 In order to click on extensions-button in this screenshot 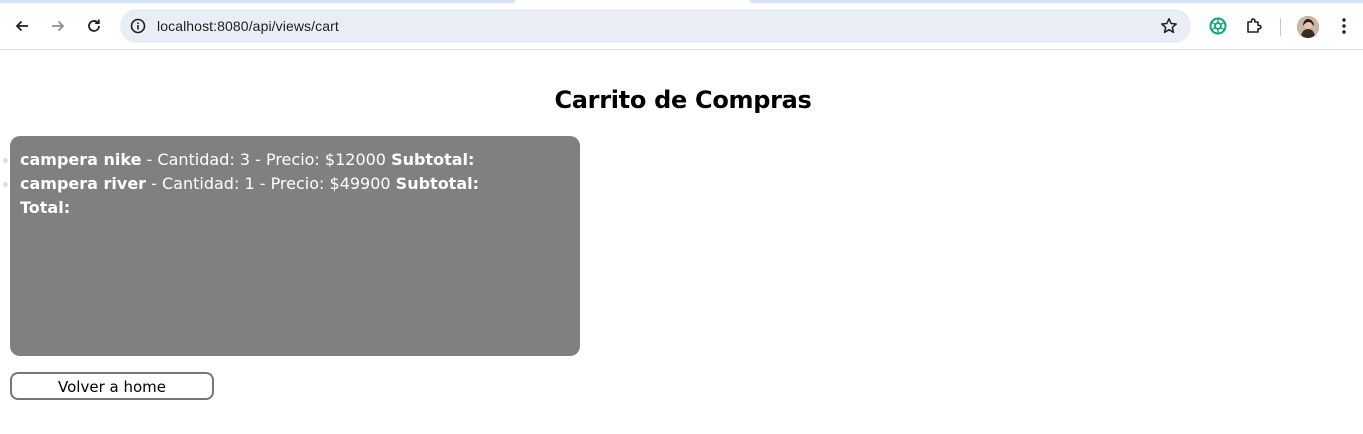, I will do `click(1254, 26)`.